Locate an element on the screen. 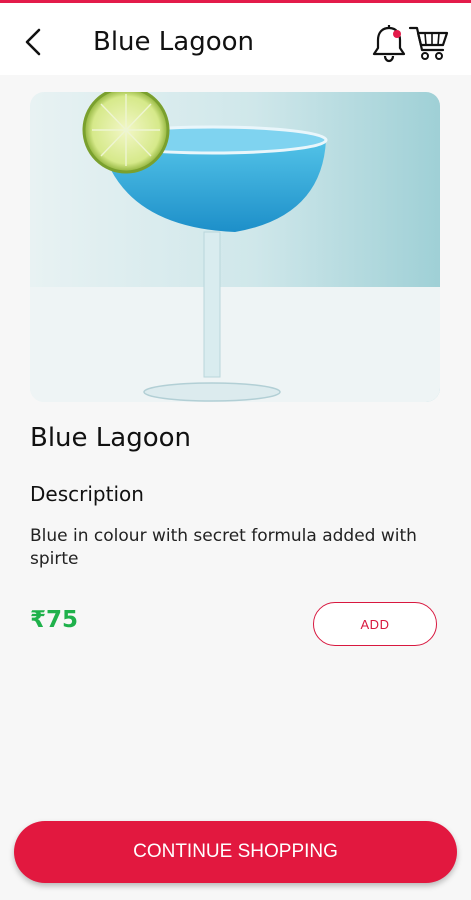 The image size is (471, 900). page-title: Blue Lagoon is located at coordinates (174, 42).